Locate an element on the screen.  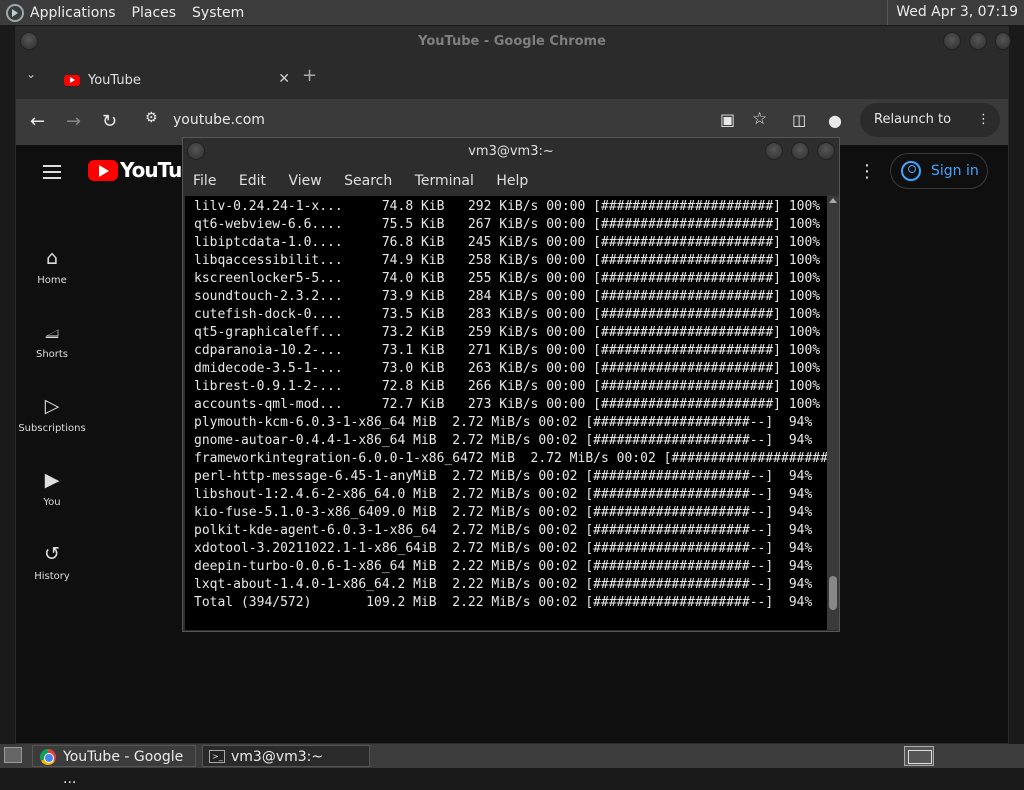
terminal-title: vm3@vm3:~ is located at coordinates (511, 151).